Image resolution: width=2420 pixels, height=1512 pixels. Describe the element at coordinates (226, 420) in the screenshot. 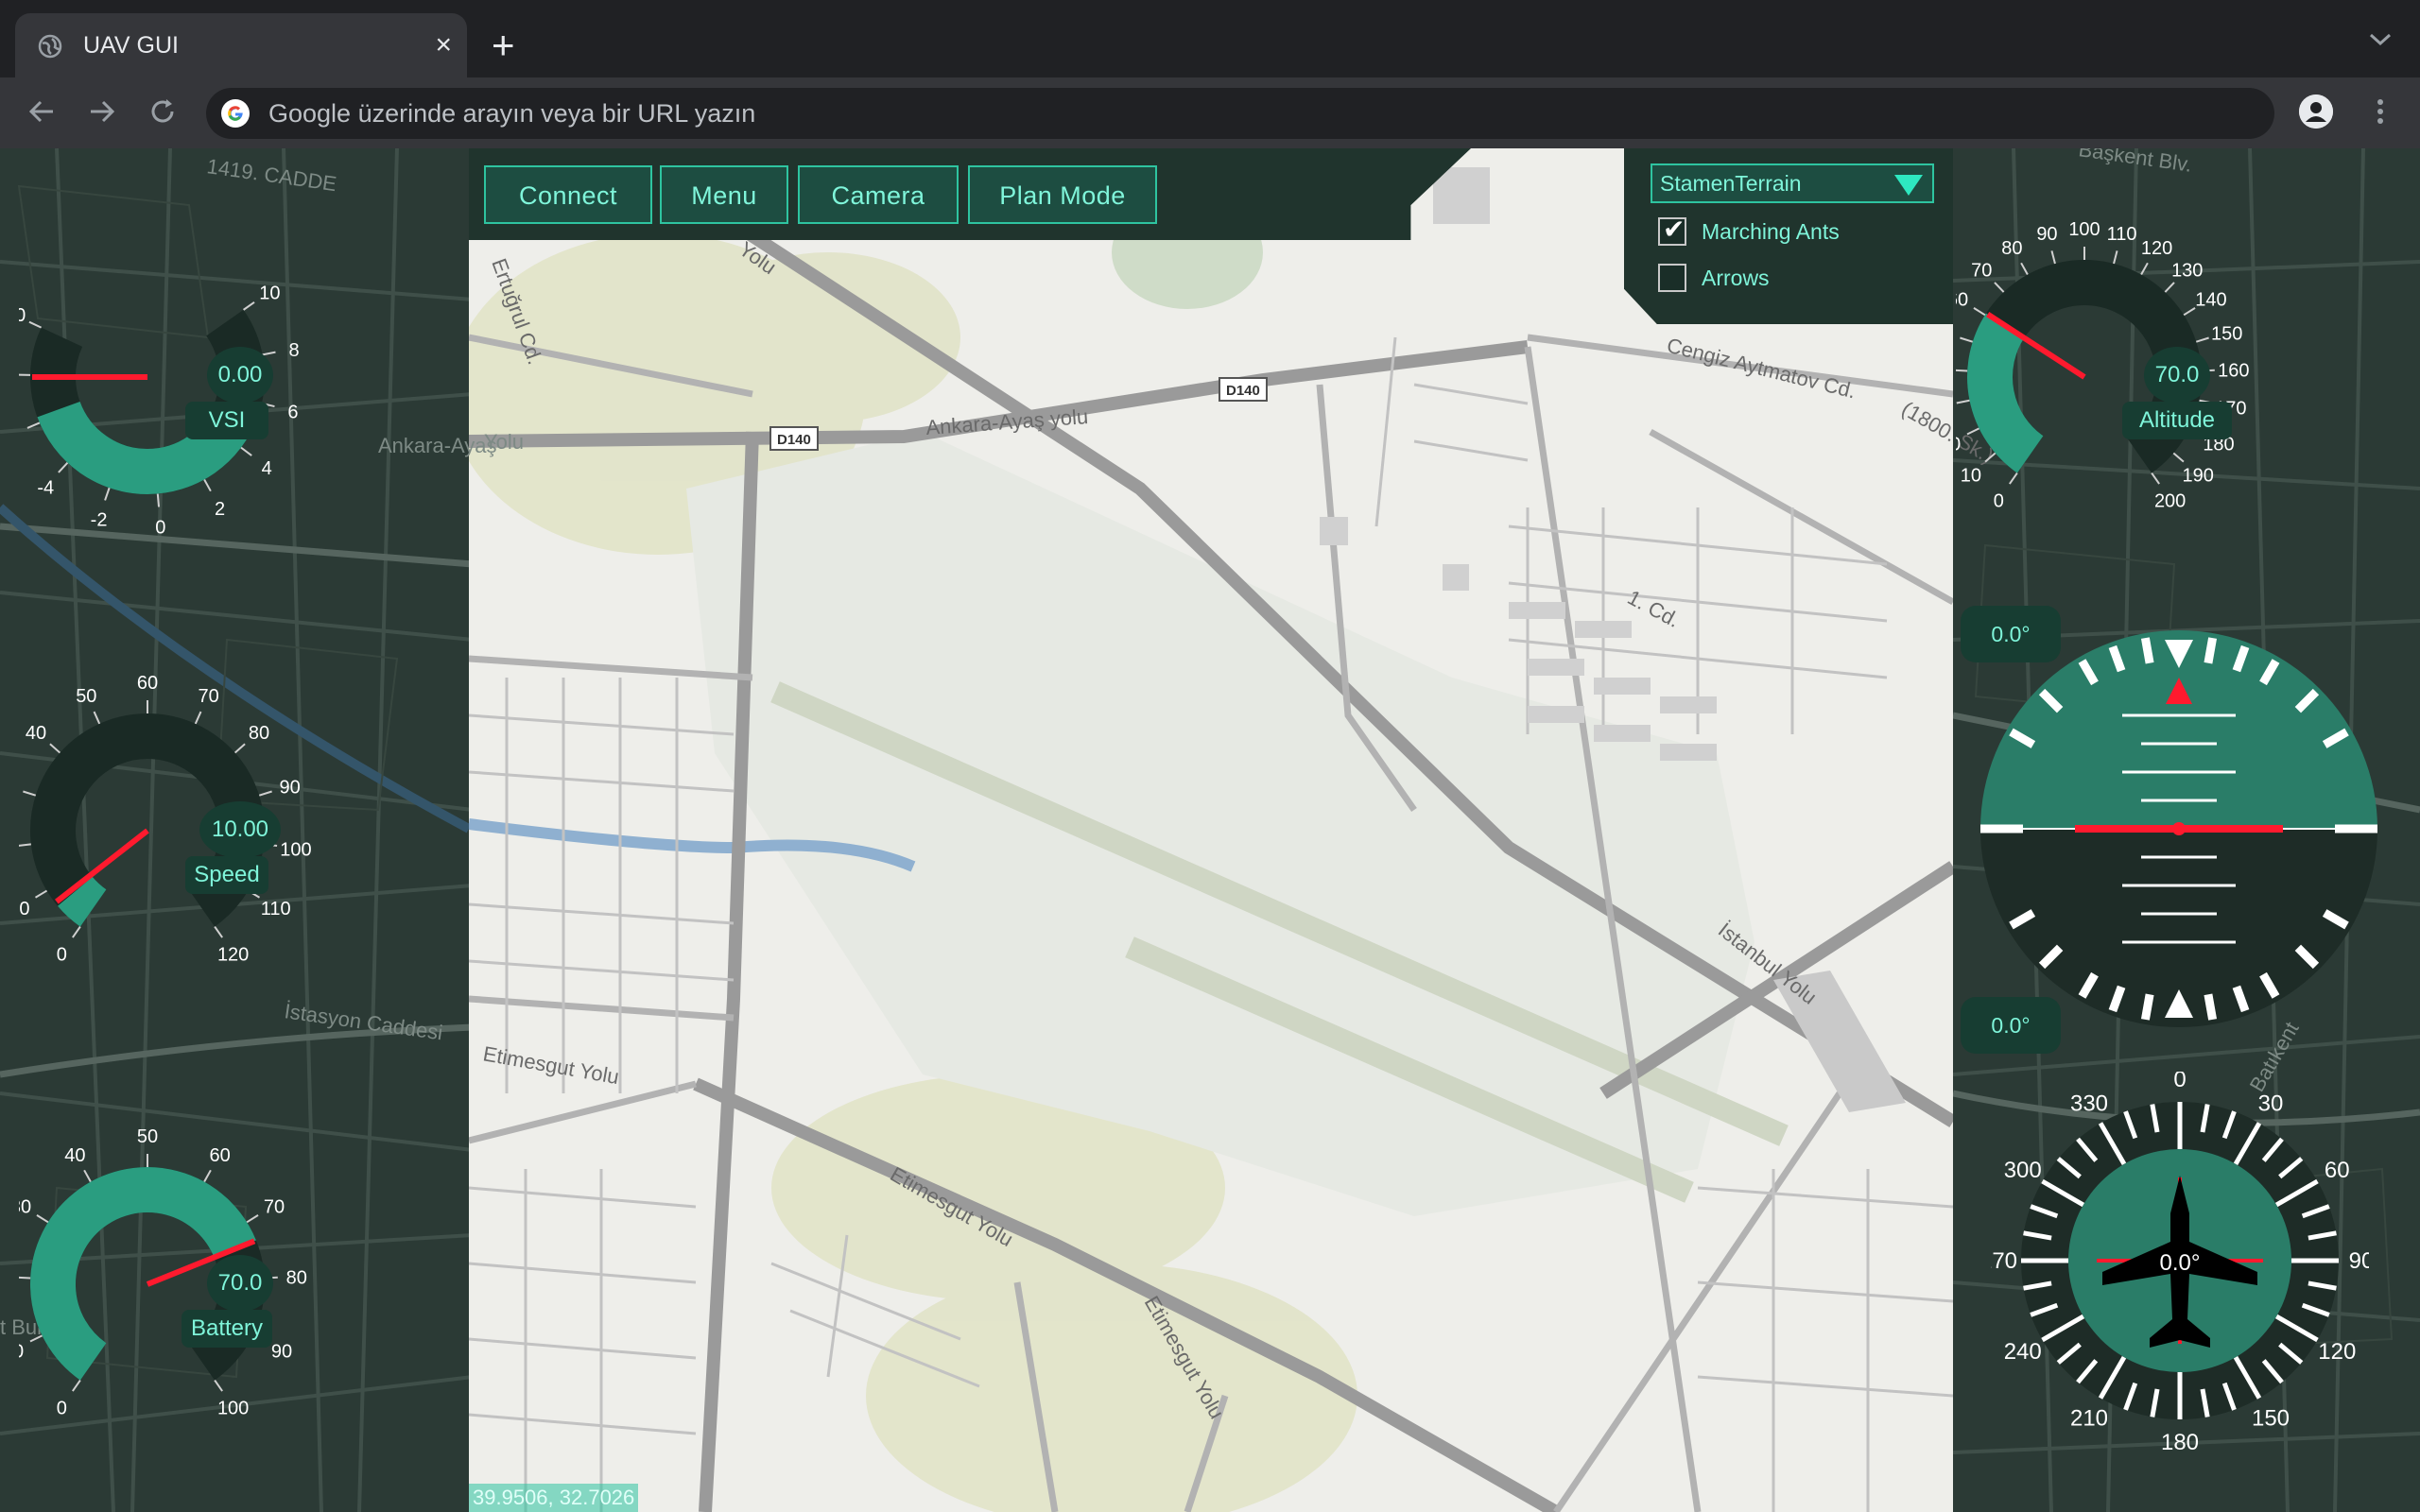

I see `vsi-label: VSI` at that location.